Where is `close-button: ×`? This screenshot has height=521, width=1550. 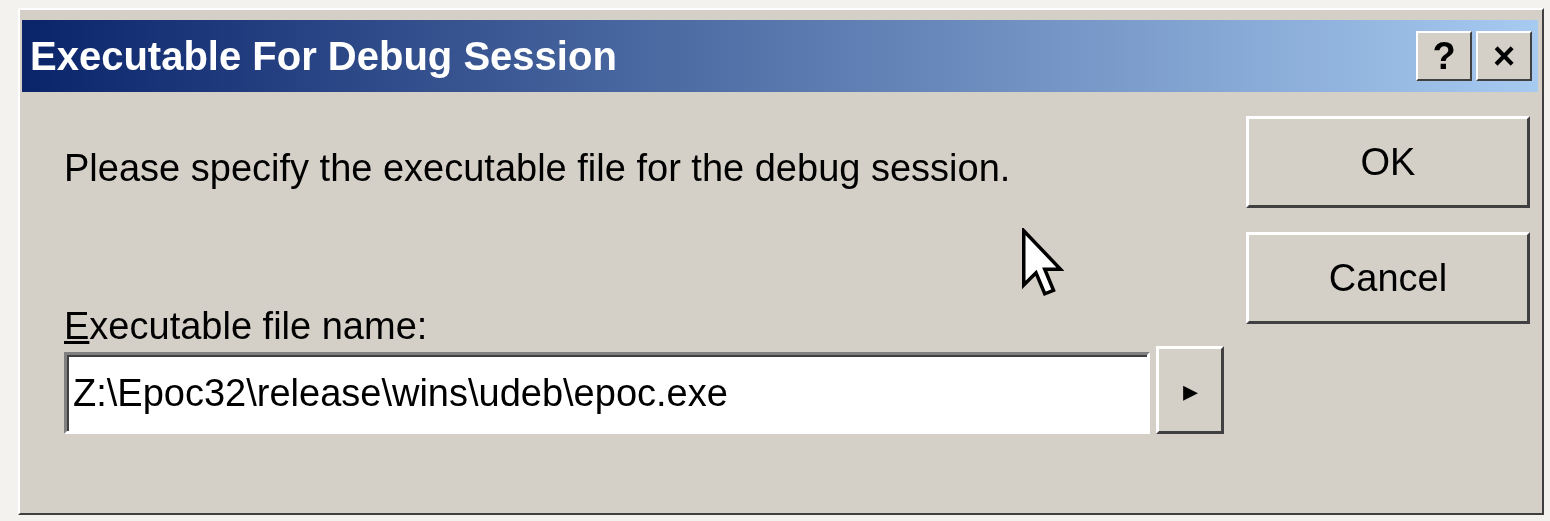
close-button: × is located at coordinates (1504, 56).